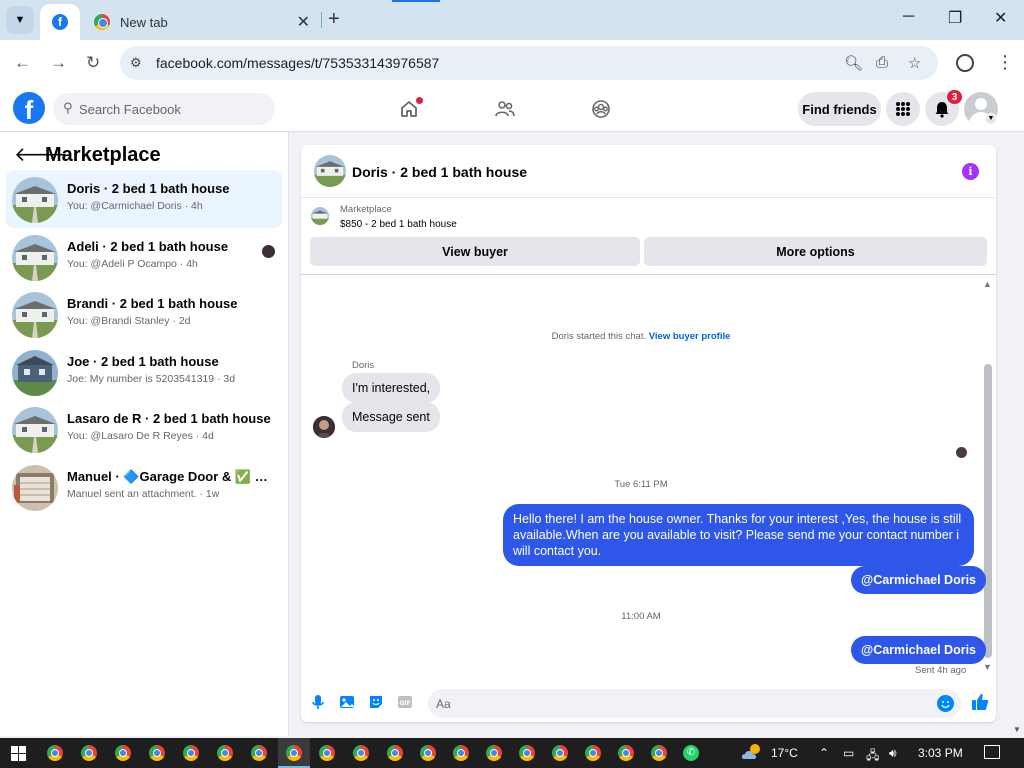 This screenshot has height=768, width=1024. Describe the element at coordinates (752, 752) in the screenshot. I see `weather-icon` at that location.